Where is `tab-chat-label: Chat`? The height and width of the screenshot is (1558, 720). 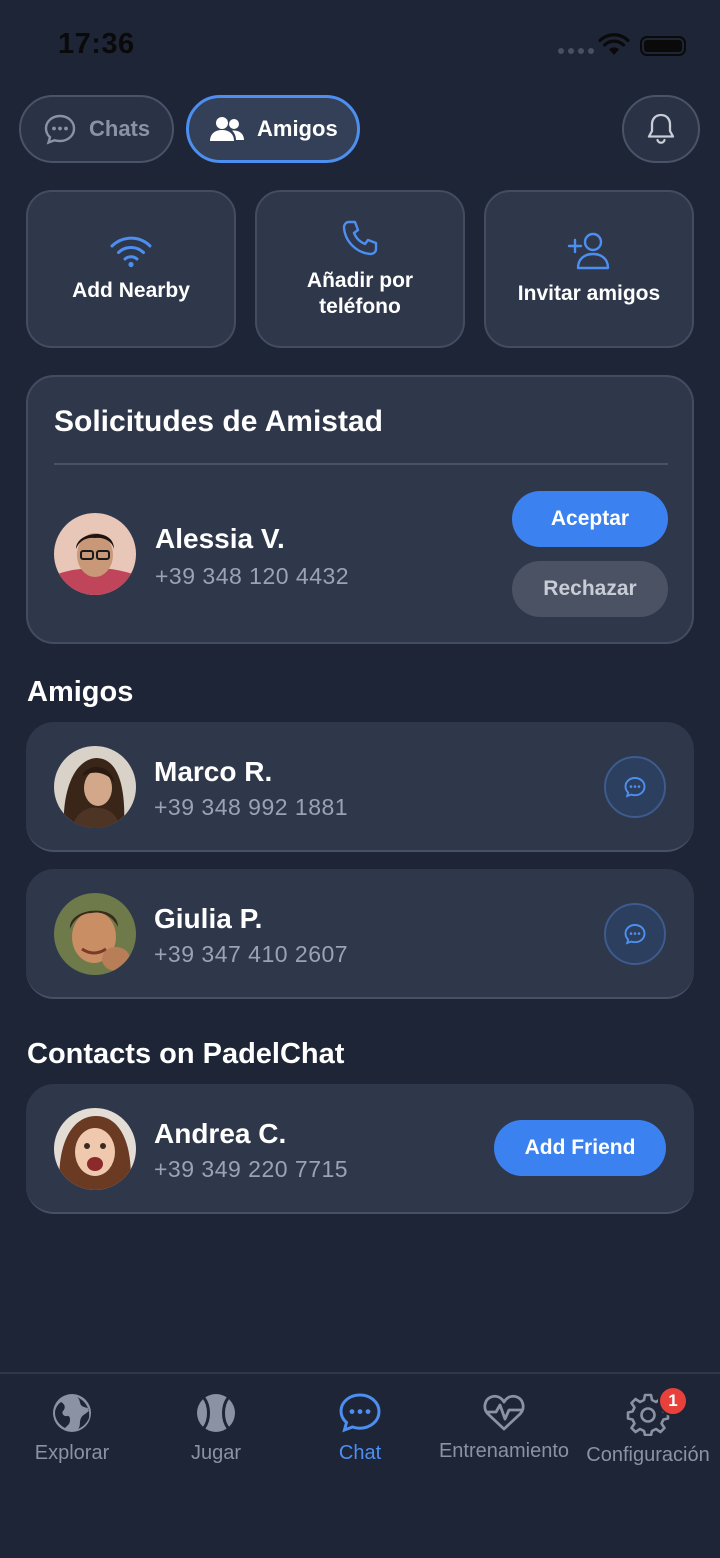
tab-chat-label: Chat is located at coordinates (360, 1453).